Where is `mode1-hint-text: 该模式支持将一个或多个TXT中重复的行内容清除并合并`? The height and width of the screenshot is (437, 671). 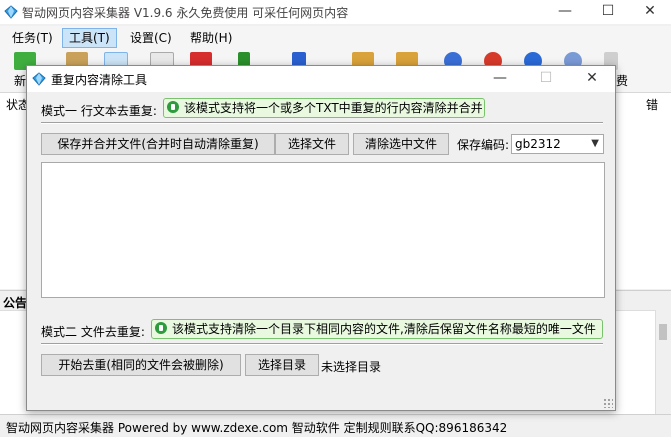
mode1-hint-text: 该模式支持将一个或多个TXT中重复的行内容清除并合并 is located at coordinates (333, 108).